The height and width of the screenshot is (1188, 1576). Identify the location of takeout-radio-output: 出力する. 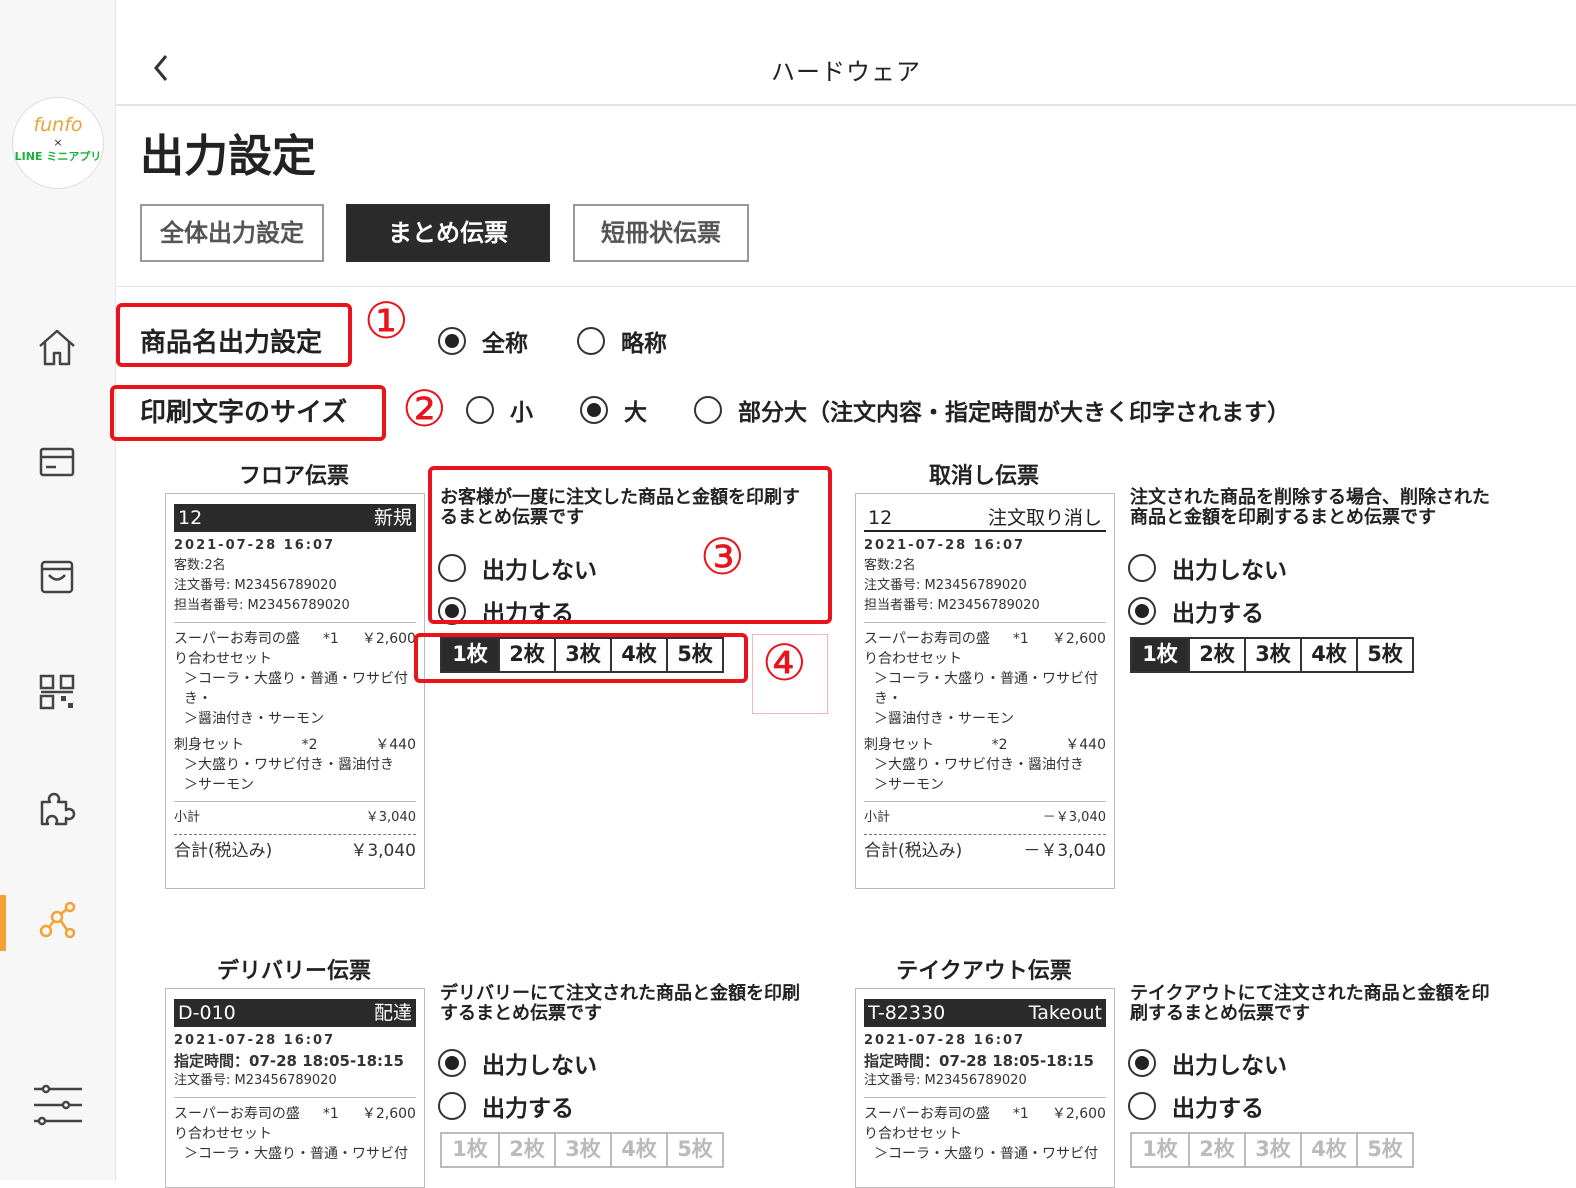
(1196, 1106).